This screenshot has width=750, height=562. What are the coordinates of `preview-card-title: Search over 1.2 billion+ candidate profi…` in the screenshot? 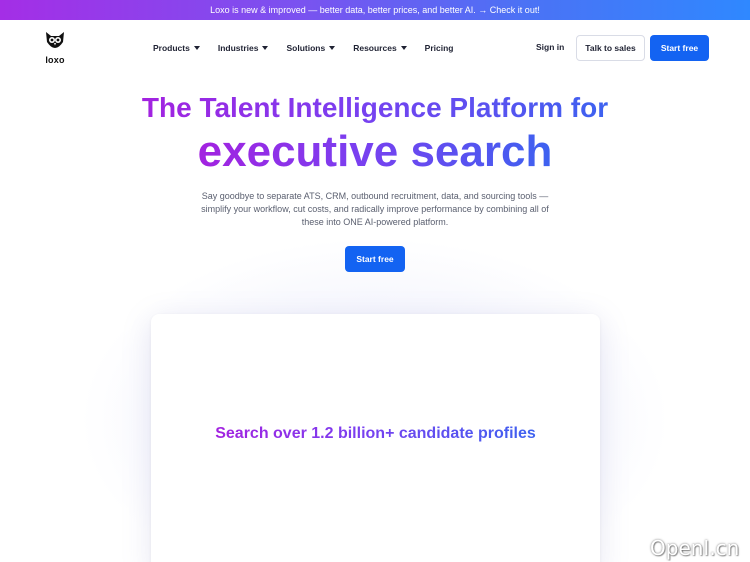 It's located at (375, 434).